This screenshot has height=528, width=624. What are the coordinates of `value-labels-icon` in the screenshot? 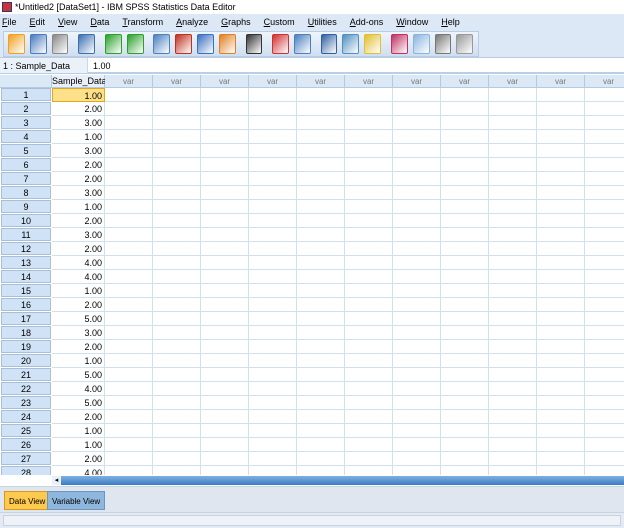 It's located at (399, 44).